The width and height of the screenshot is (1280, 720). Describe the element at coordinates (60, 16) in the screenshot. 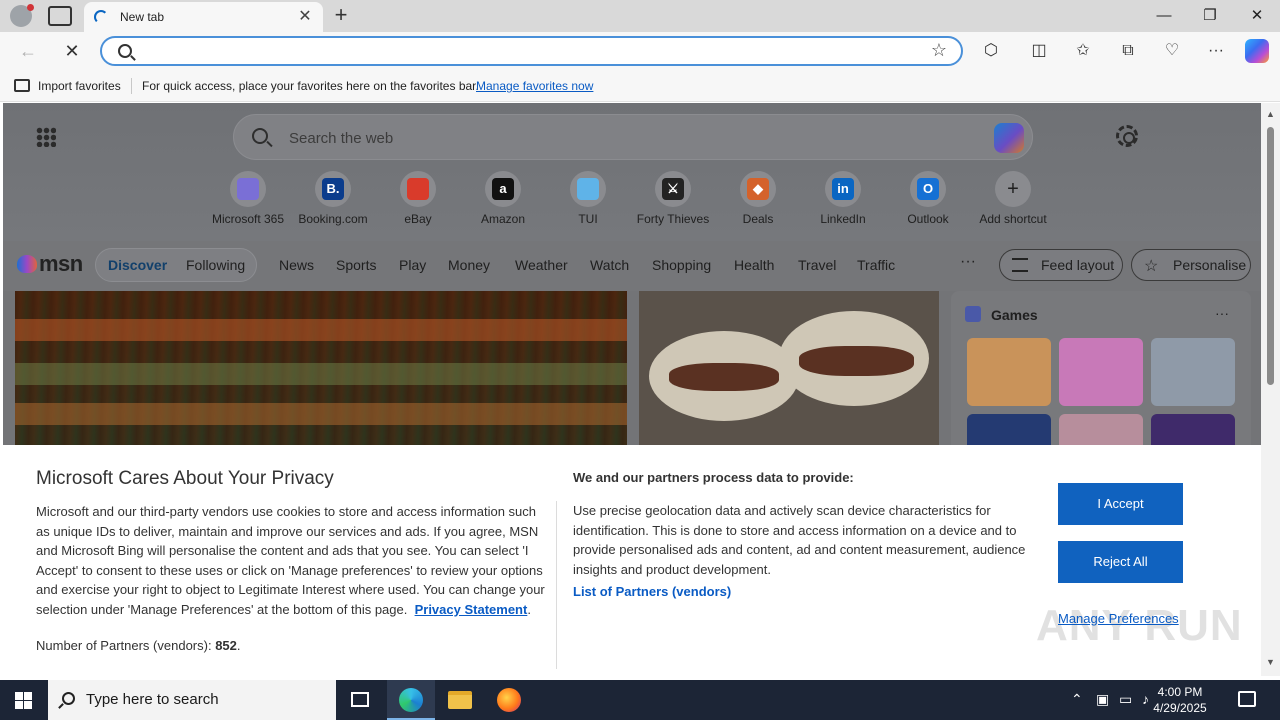

I see `tab-actions-icon` at that location.